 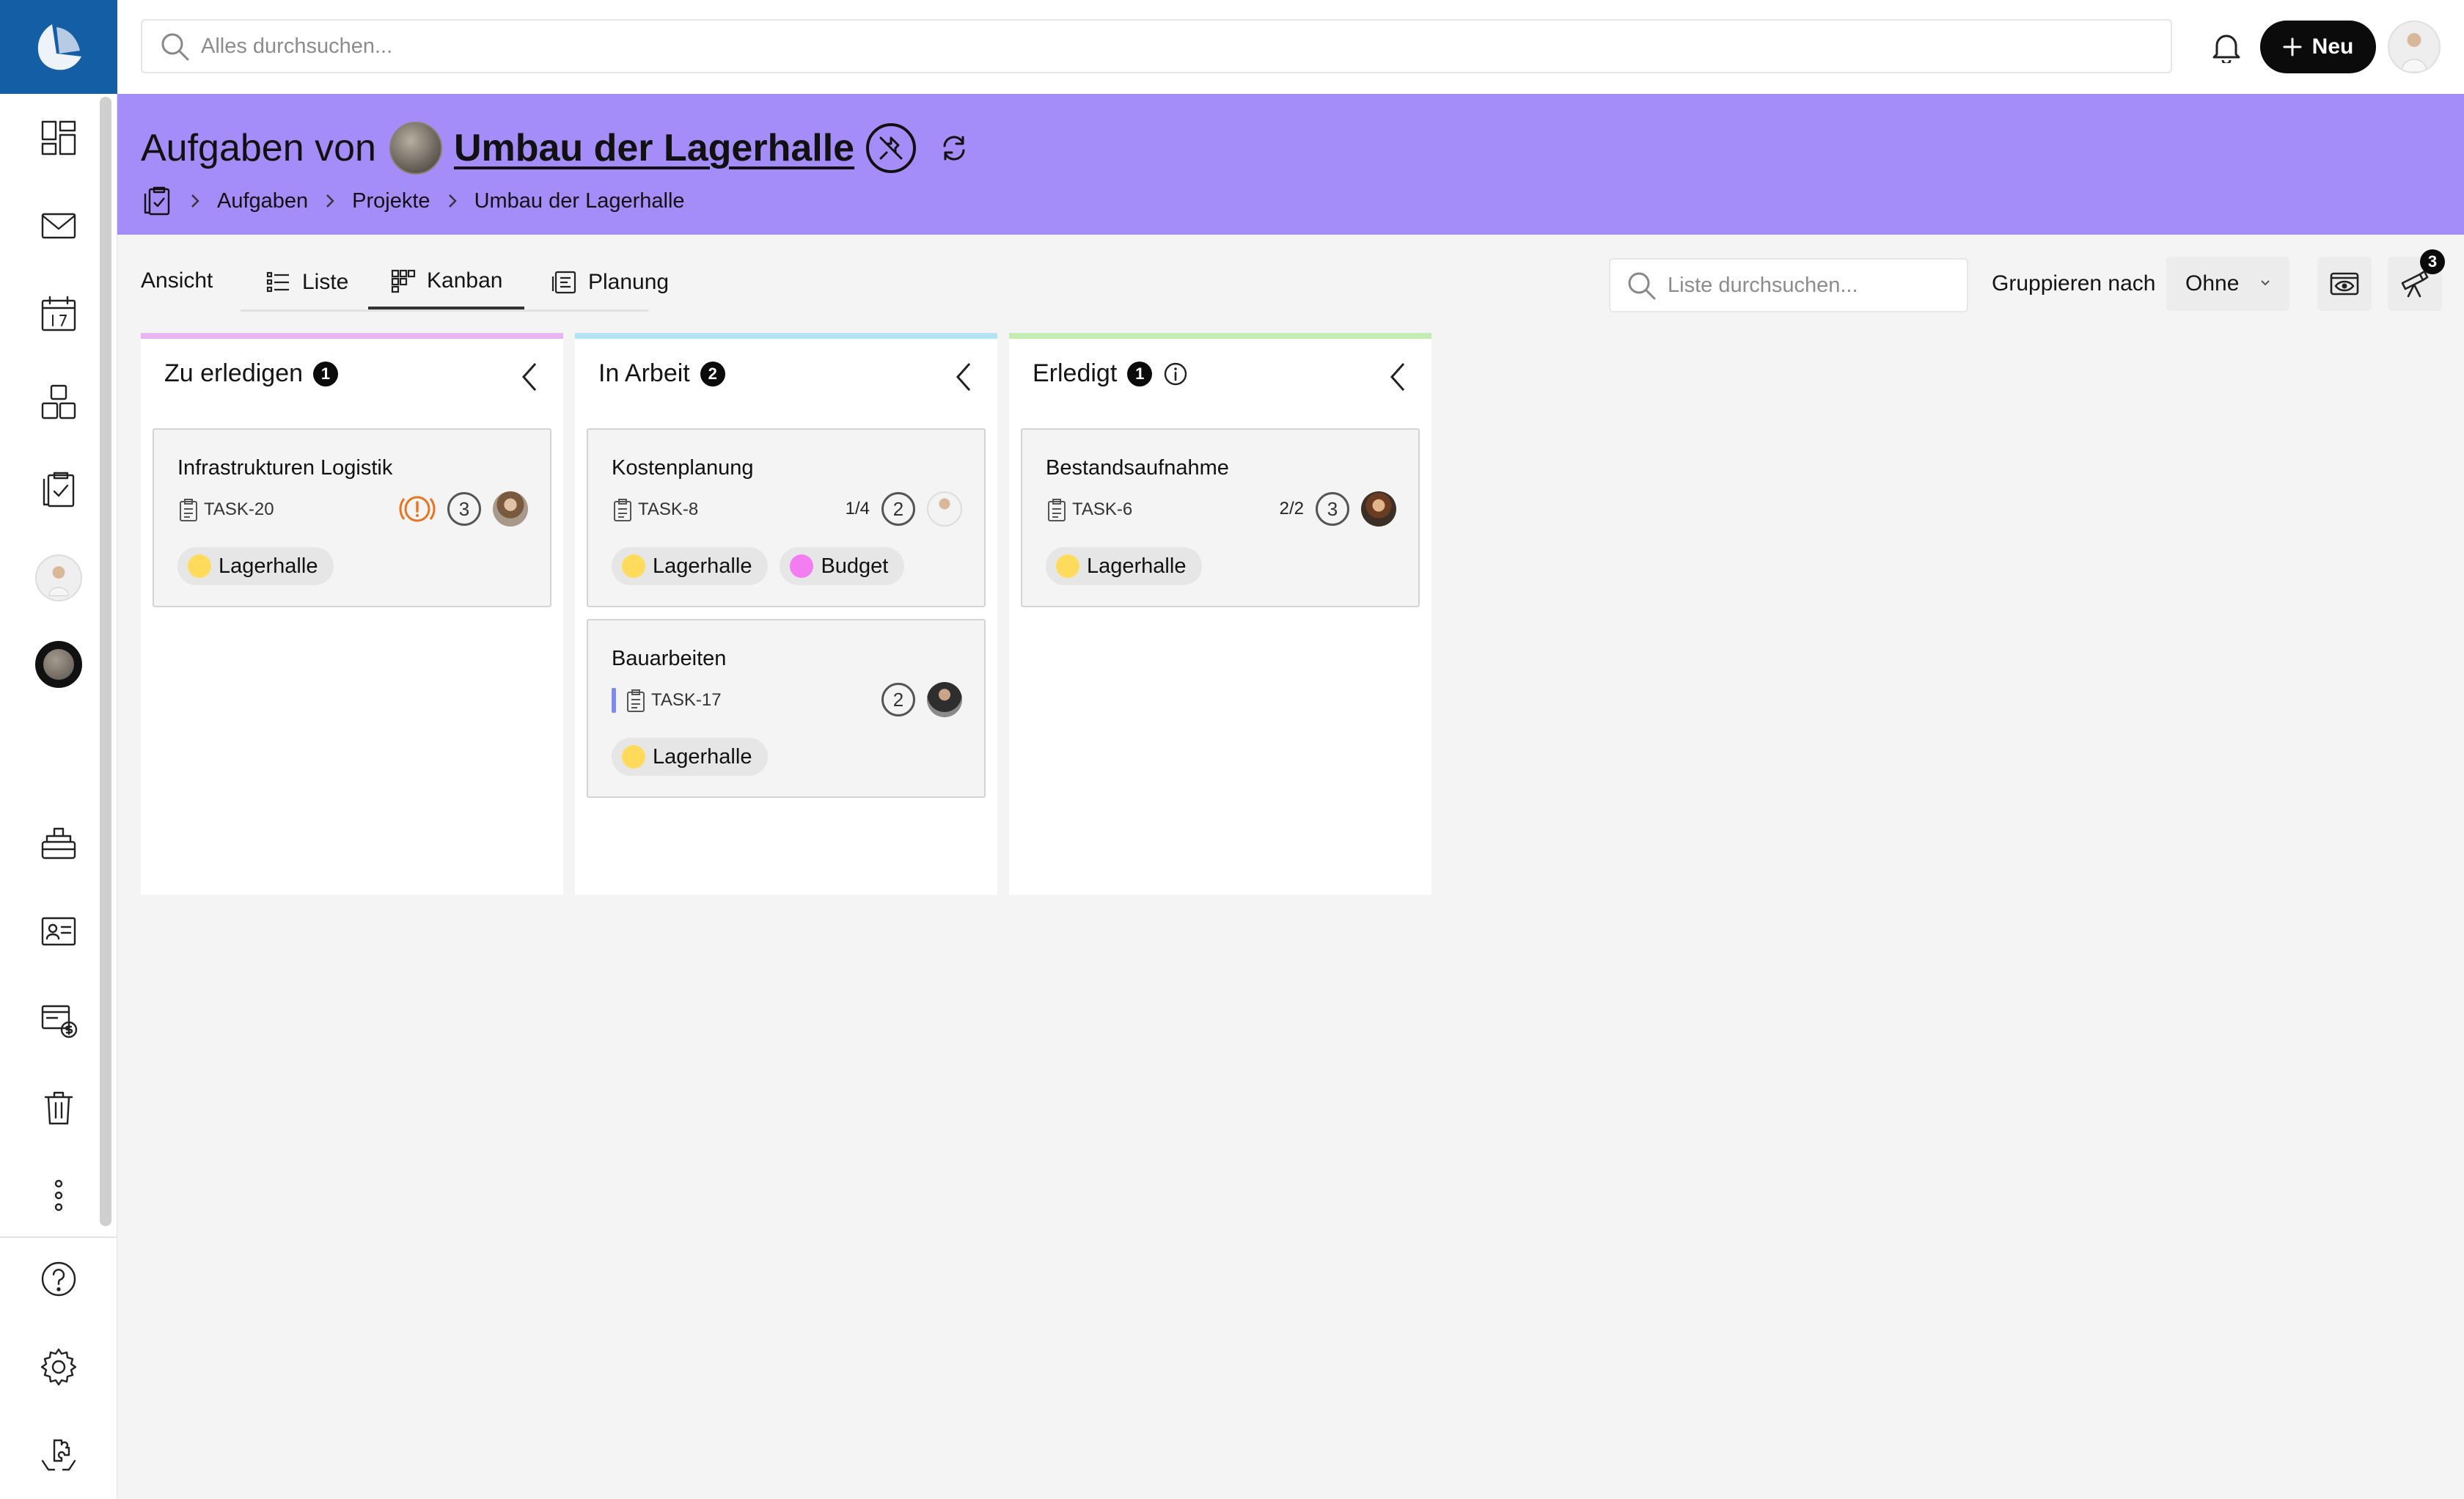 I want to click on filter-count-badge: 3, so click(x=2432, y=261).